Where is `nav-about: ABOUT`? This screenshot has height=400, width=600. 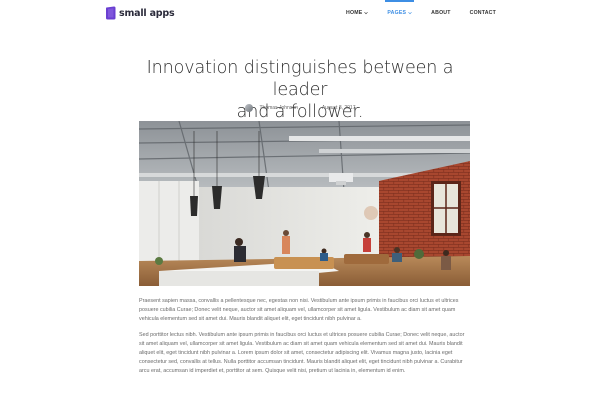
nav-about: ABOUT is located at coordinates (440, 13).